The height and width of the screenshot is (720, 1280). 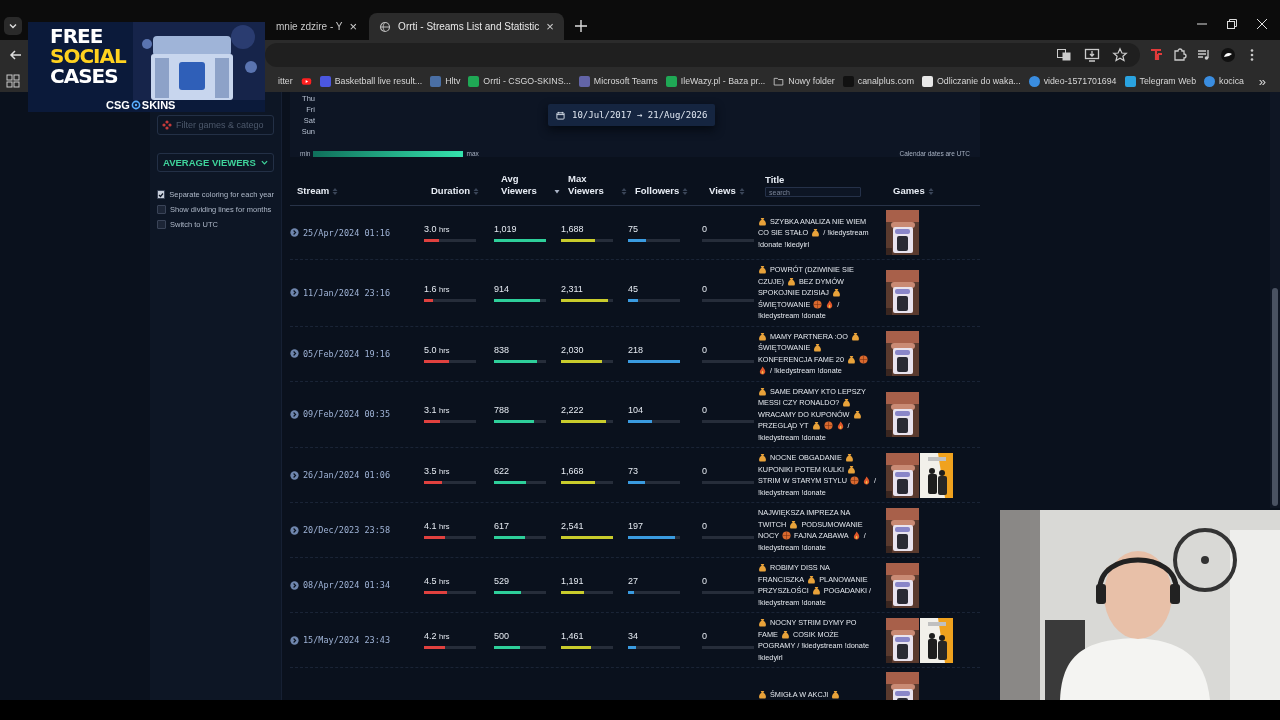 What do you see at coordinates (856, 536) in the screenshot?
I see `flame-icon` at bounding box center [856, 536].